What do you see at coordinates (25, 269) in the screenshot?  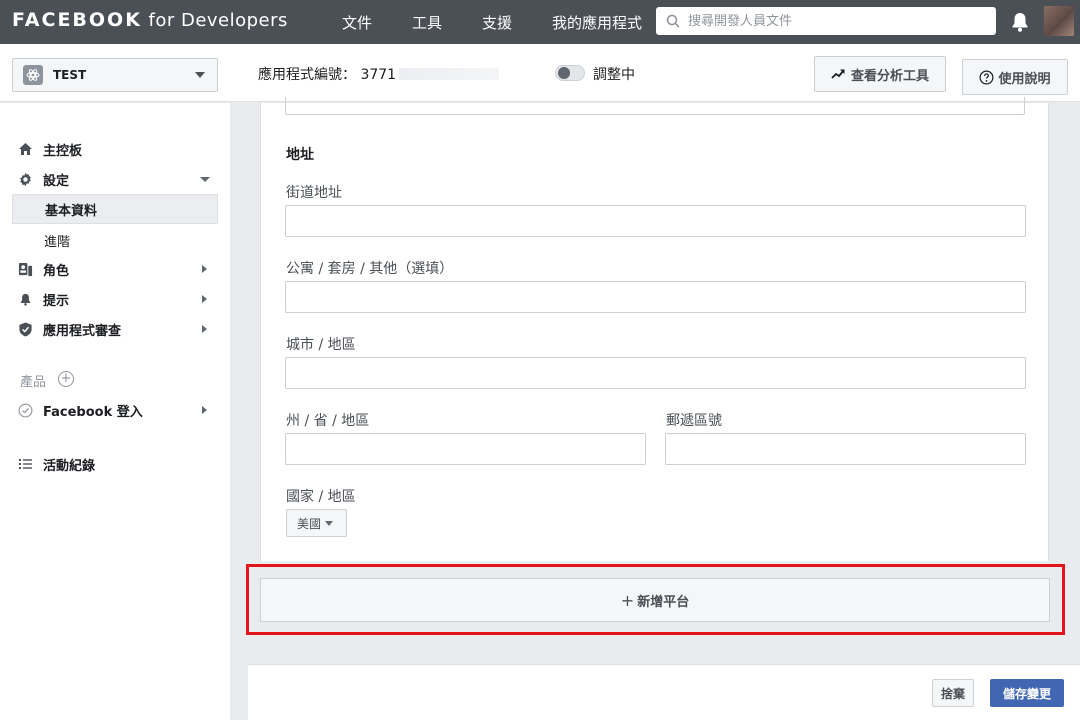 I see `roles-icon` at bounding box center [25, 269].